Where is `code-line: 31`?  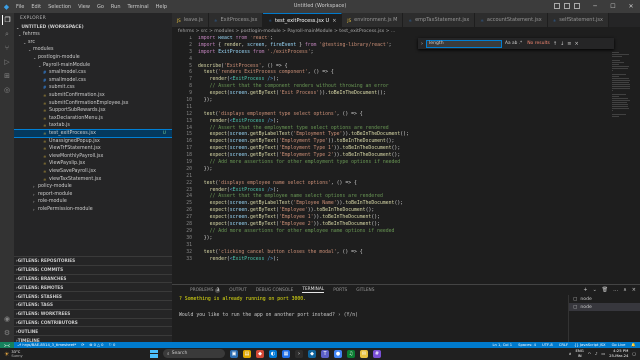
code-line: 31 is located at coordinates (406, 246).